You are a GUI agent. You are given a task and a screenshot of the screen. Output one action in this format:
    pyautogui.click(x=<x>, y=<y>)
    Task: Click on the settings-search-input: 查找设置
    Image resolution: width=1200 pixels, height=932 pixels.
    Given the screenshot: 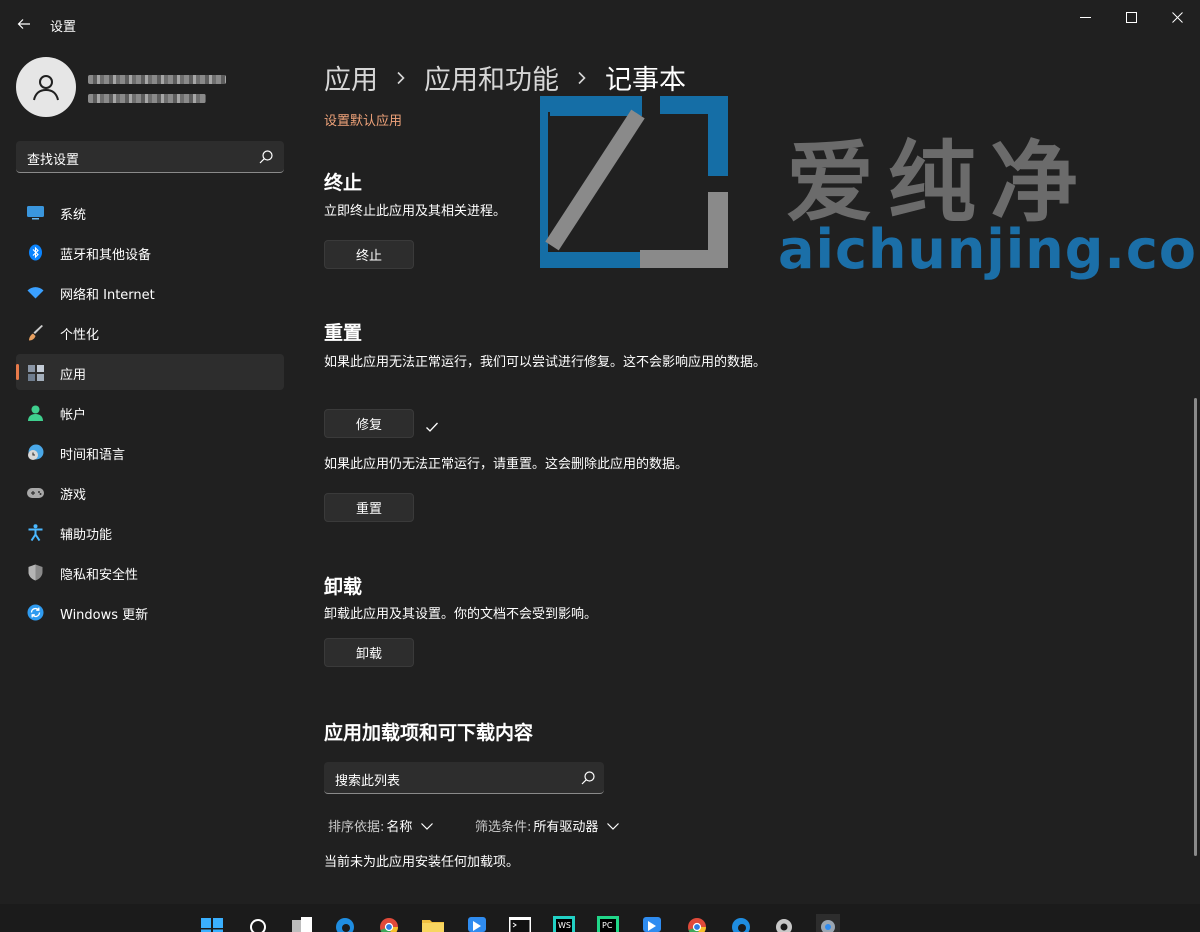 What is the action you would take?
    pyautogui.click(x=150, y=157)
    